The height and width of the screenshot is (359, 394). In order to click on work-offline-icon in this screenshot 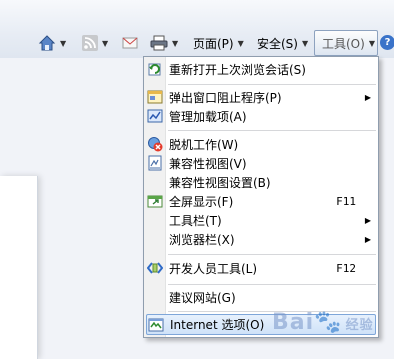, I will do `click(155, 144)`.